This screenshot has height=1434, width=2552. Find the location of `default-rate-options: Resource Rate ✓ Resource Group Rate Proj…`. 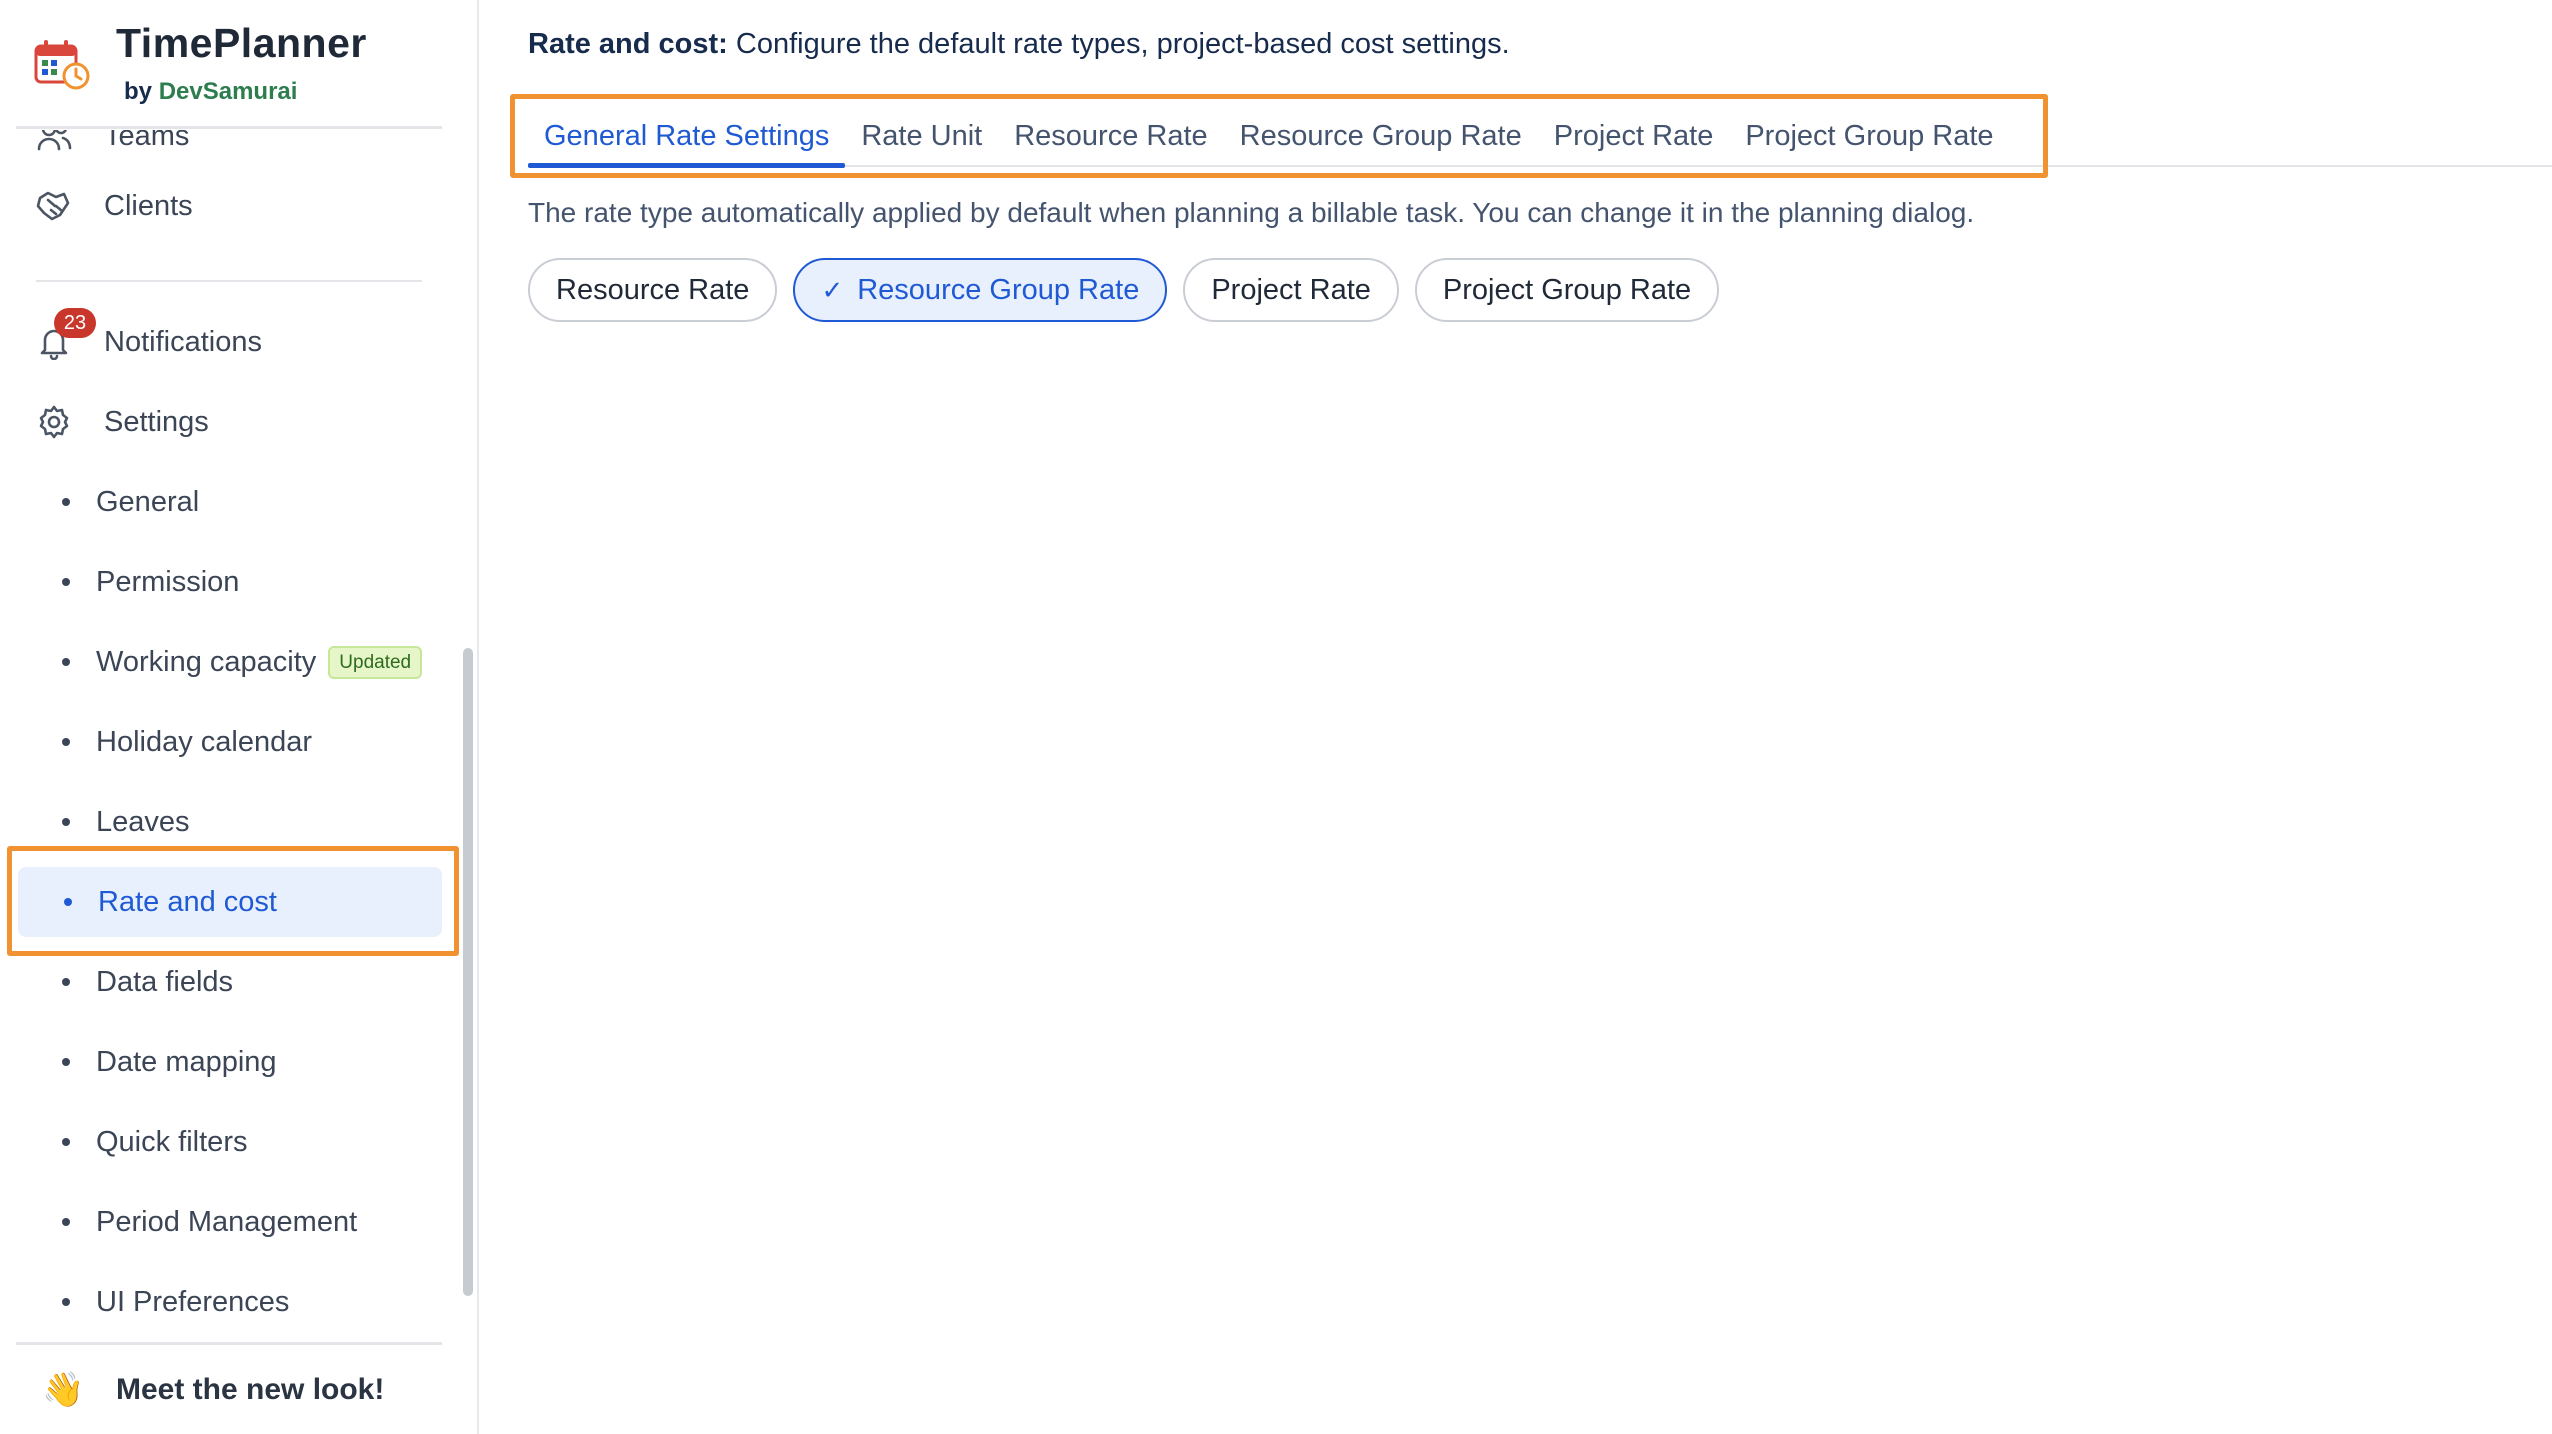

default-rate-options: Resource Rate ✓ Resource Group Rate Proj… is located at coordinates (1131, 290).